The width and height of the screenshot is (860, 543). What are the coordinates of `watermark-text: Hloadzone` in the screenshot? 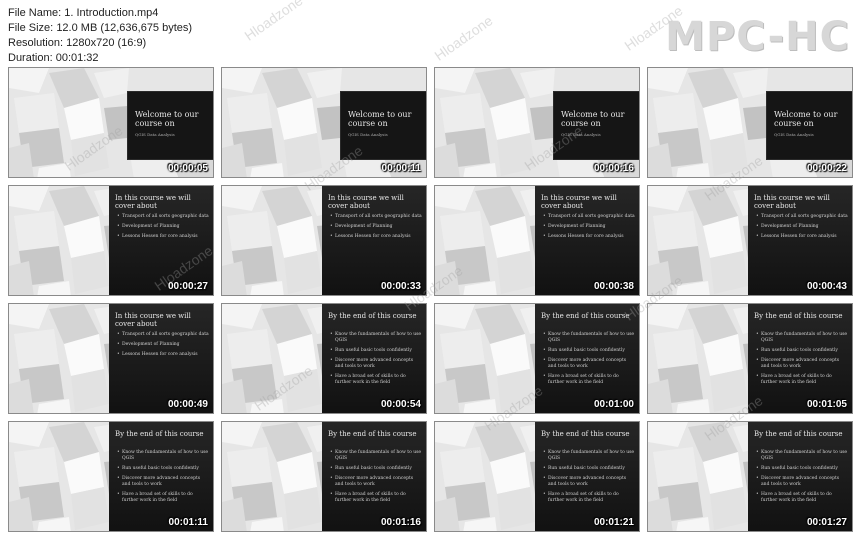 It's located at (463, 38).